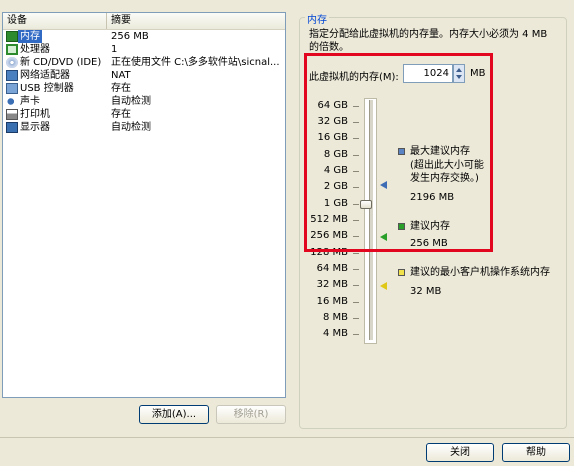 This screenshot has height=466, width=574. What do you see at coordinates (30, 36) in the screenshot?
I see `device-name: 内存` at bounding box center [30, 36].